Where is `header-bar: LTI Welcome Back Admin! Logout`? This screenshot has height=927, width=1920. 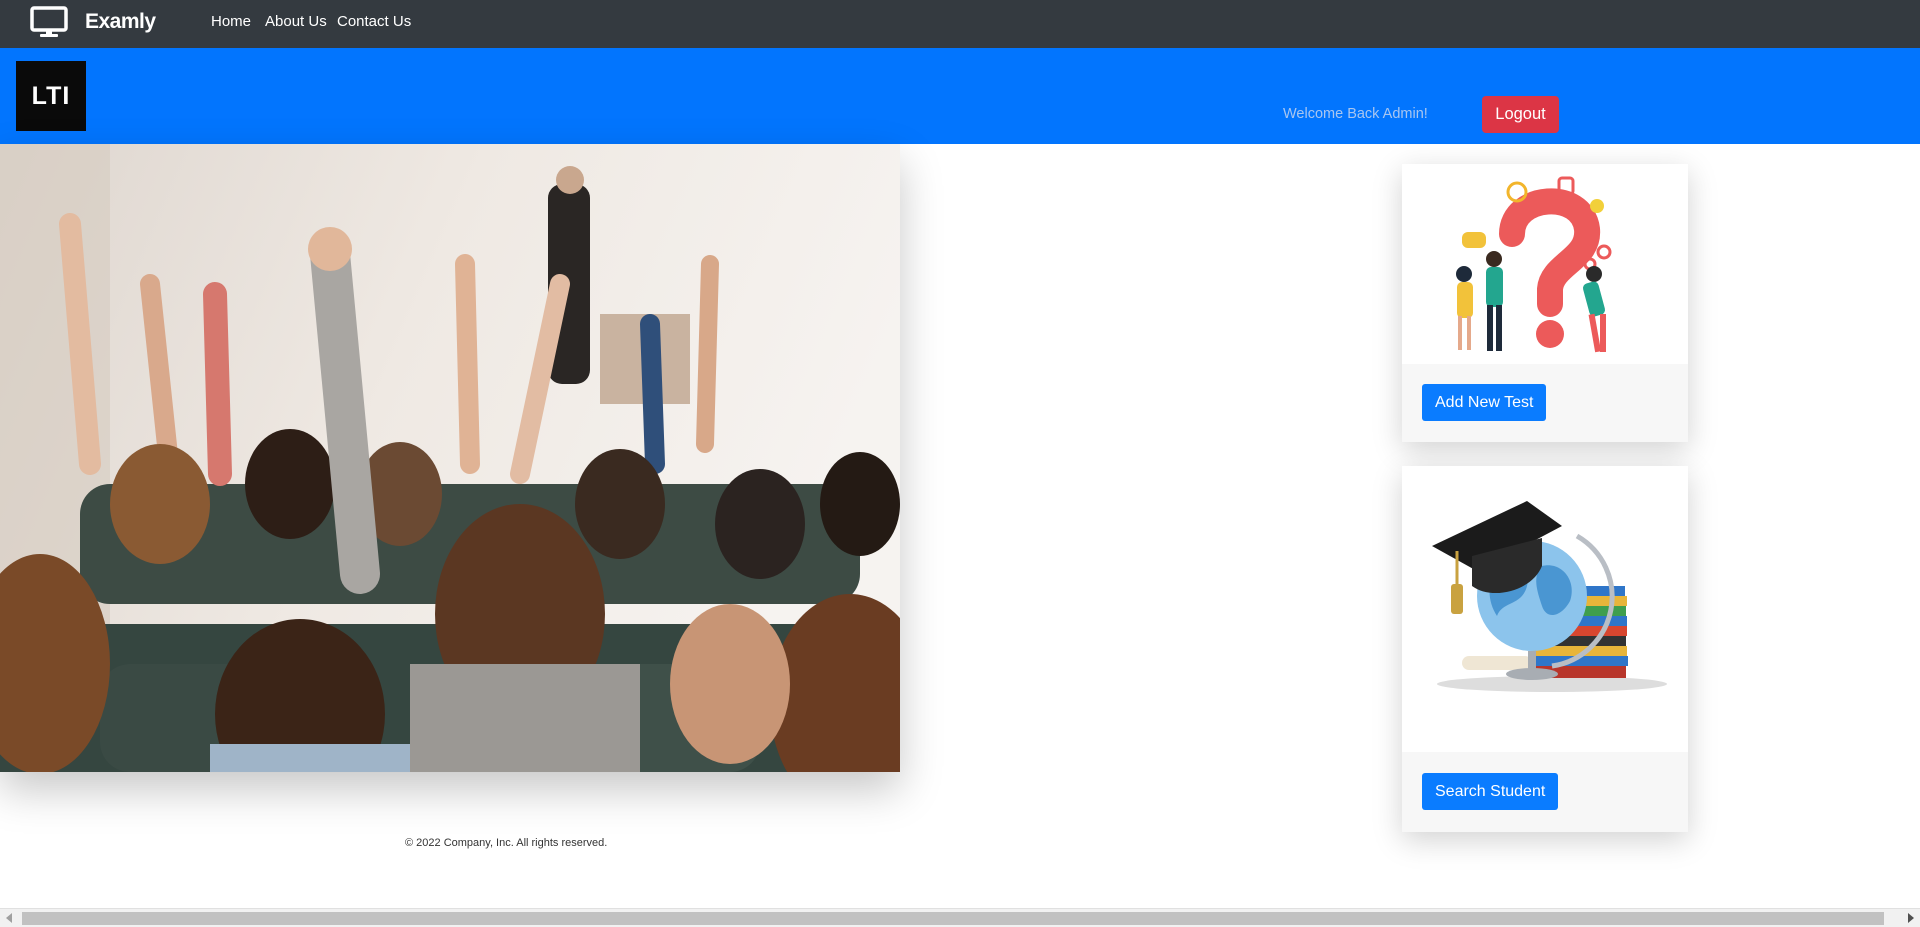 header-bar: LTI Welcome Back Admin! Logout is located at coordinates (960, 96).